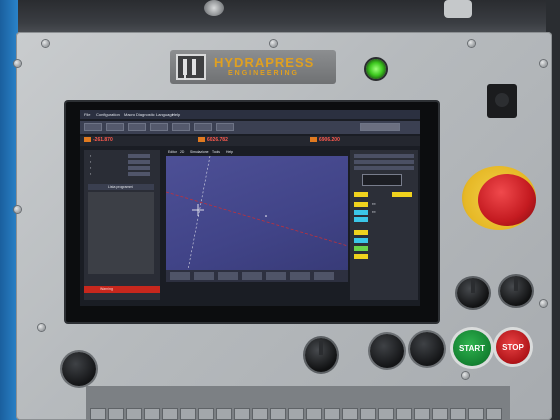  What do you see at coordinates (264, 73) in the screenshot?
I see `brand-subtitle: ENGINEERING` at bounding box center [264, 73].